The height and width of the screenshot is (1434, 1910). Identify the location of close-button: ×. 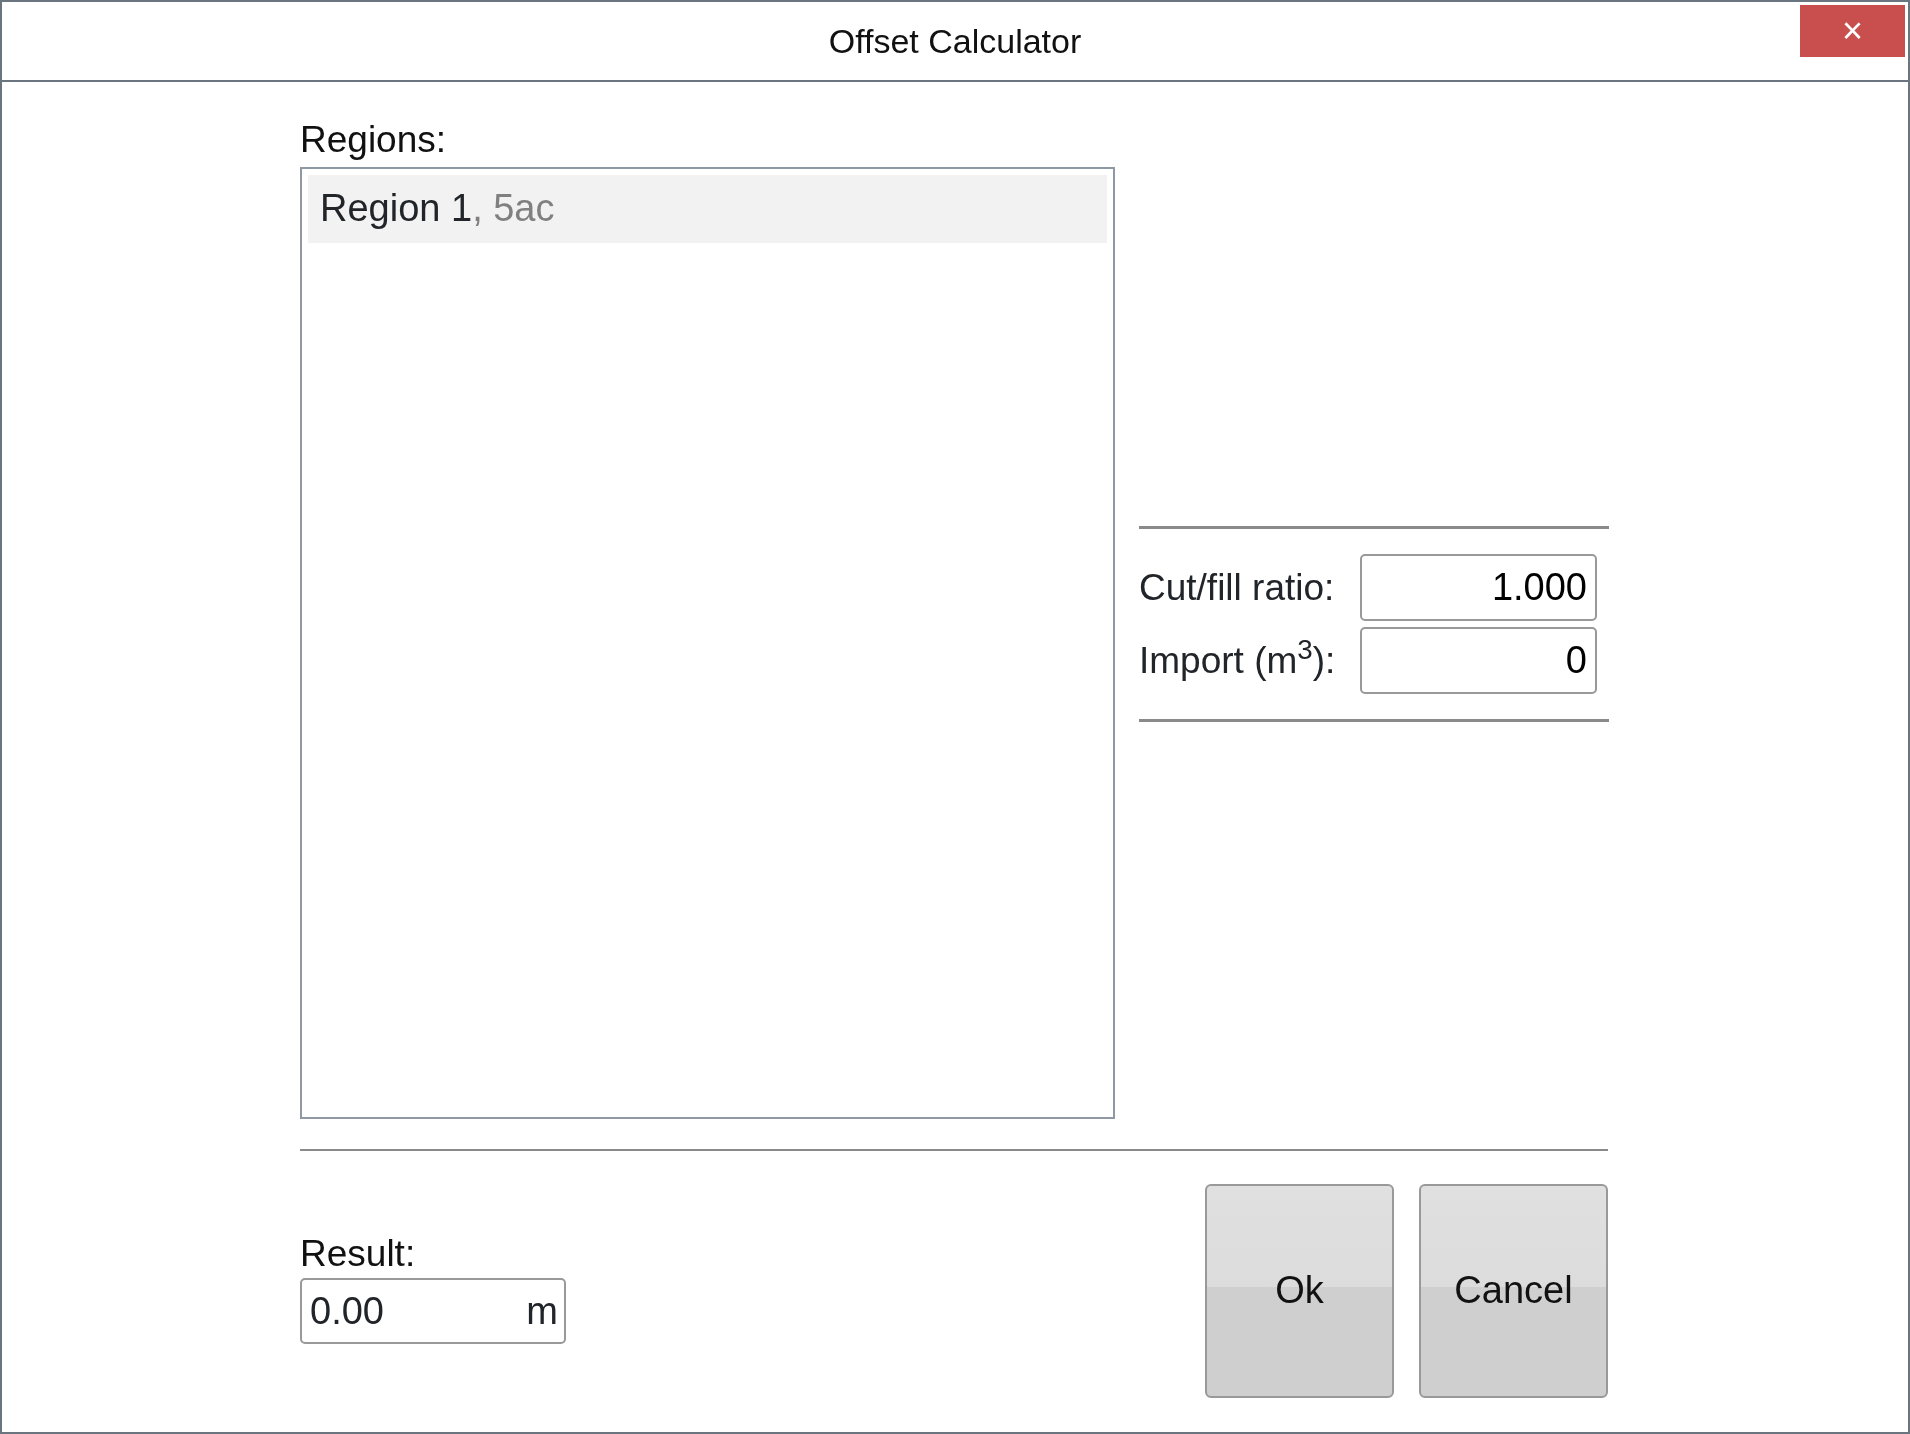
(1852, 31).